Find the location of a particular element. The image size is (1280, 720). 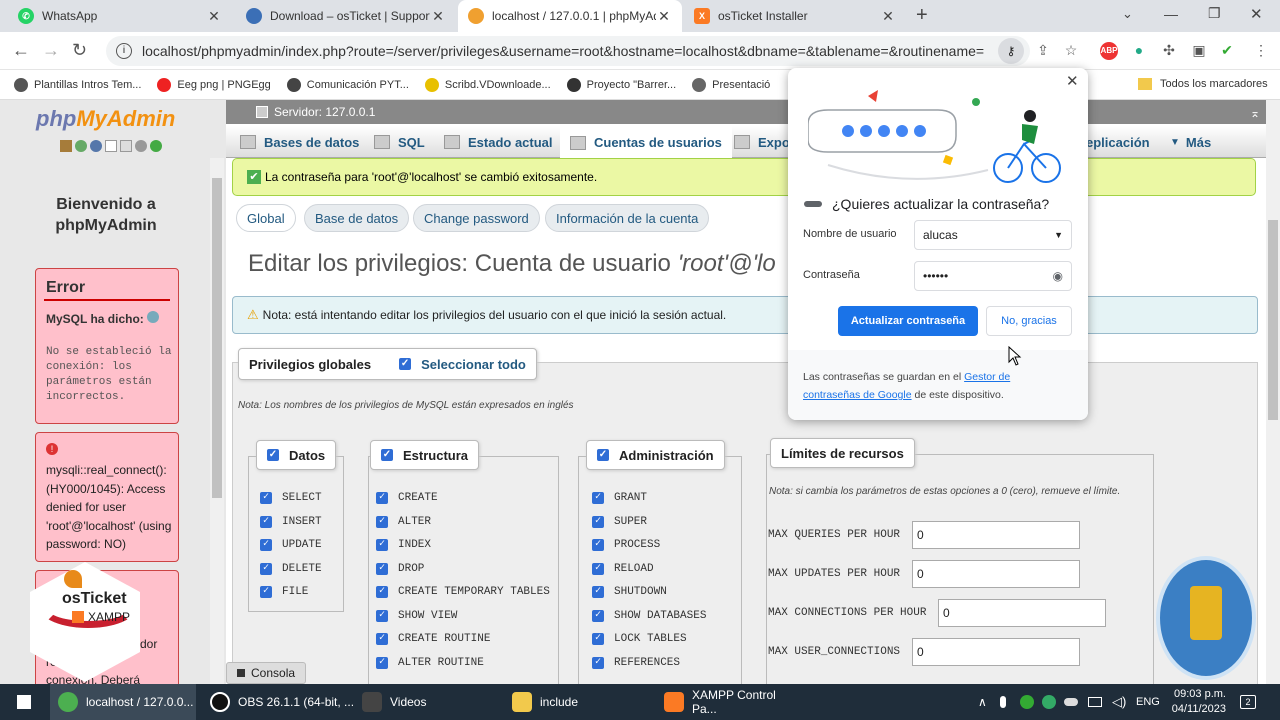

collapse-top-icon: ⌅ is located at coordinates (1255, 113).